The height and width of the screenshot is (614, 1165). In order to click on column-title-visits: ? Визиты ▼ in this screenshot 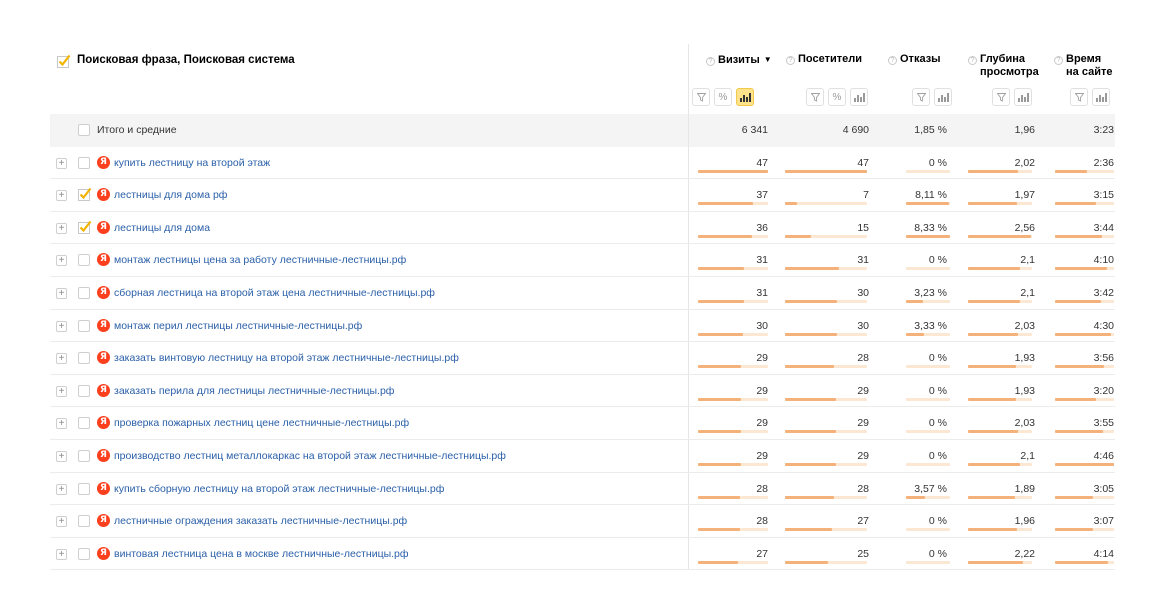, I will do `click(739, 60)`.